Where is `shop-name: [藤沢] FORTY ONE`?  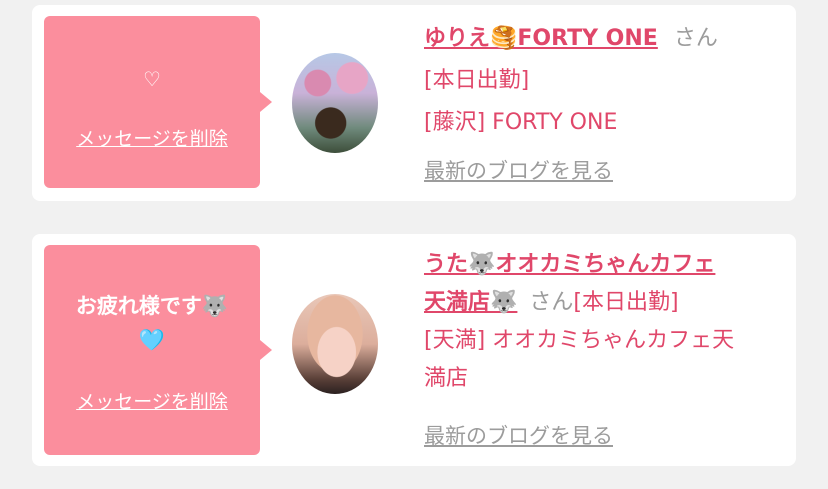 shop-name: [藤沢] FORTY ONE is located at coordinates (521, 122).